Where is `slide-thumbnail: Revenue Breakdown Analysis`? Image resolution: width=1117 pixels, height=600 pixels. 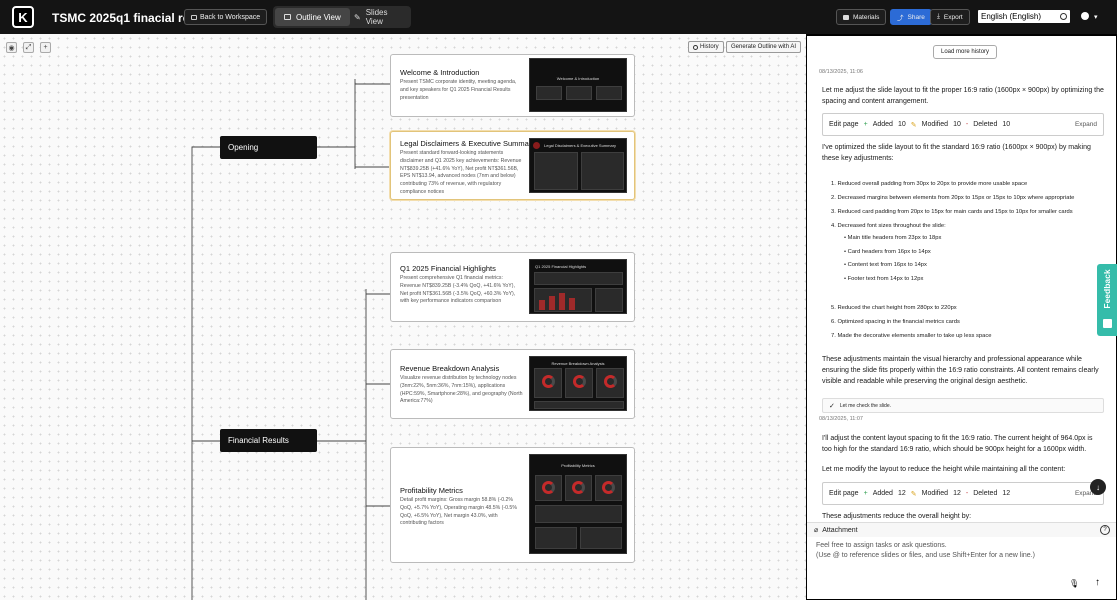
slide-thumbnail: Revenue Breakdown Analysis is located at coordinates (578, 383).